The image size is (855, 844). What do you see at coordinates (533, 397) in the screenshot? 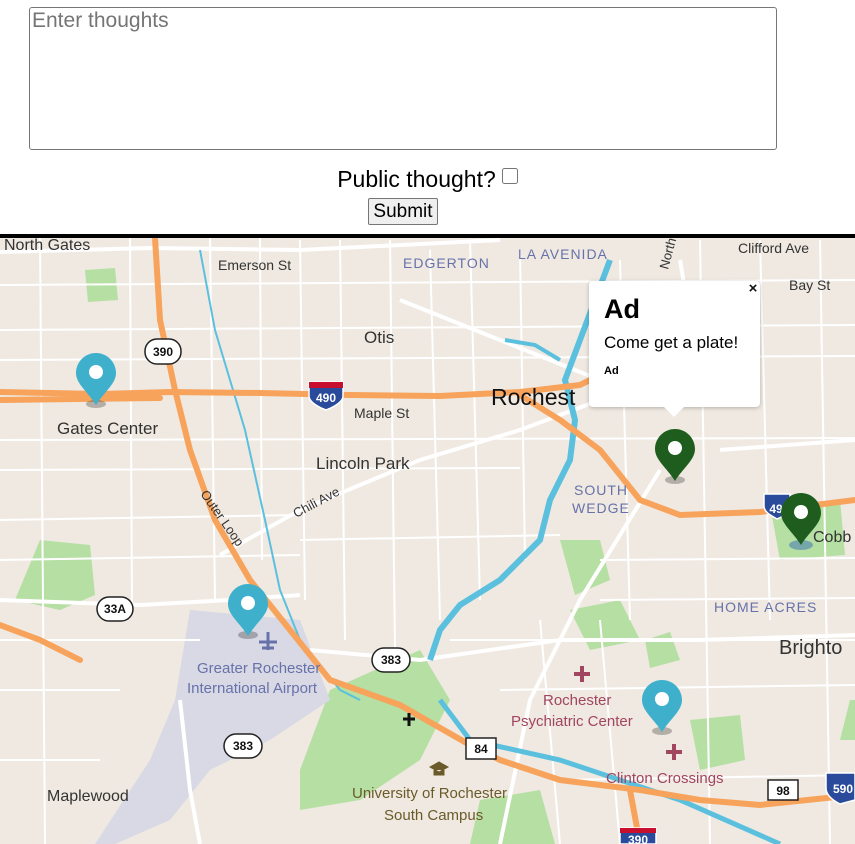
I see `label-rochester: Rochest` at bounding box center [533, 397].